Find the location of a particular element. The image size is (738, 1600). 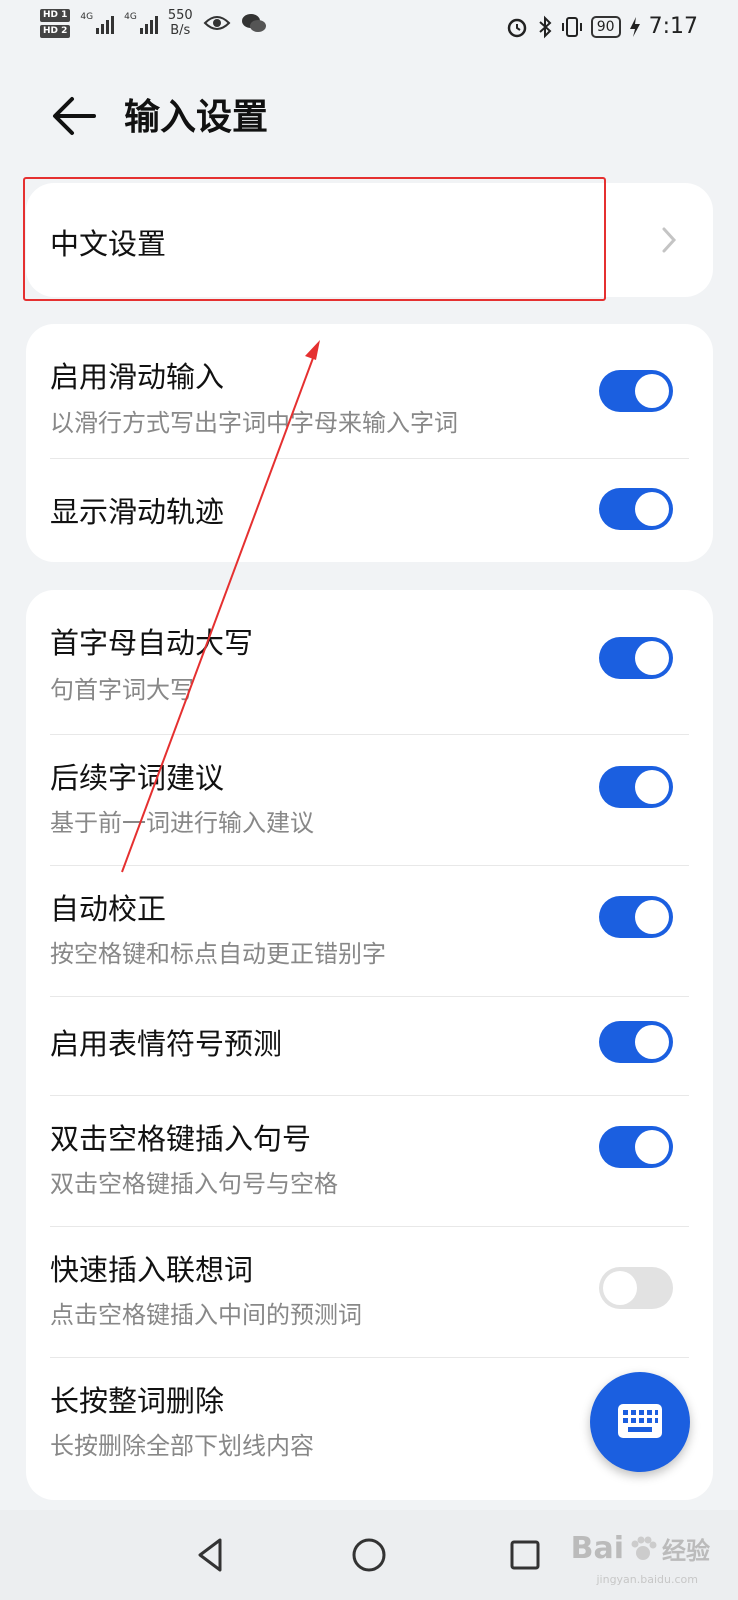

watermark-brand2: 经验 is located at coordinates (686, 1551).